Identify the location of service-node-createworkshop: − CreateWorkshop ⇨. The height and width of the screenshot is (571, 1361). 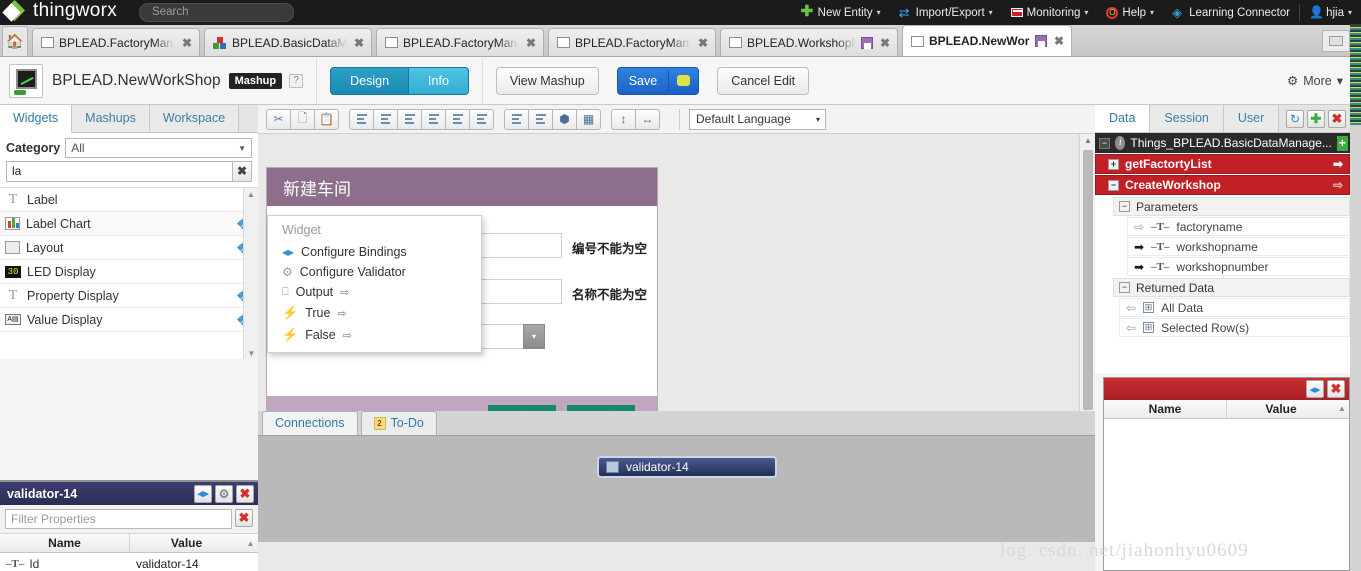
(1222, 185).